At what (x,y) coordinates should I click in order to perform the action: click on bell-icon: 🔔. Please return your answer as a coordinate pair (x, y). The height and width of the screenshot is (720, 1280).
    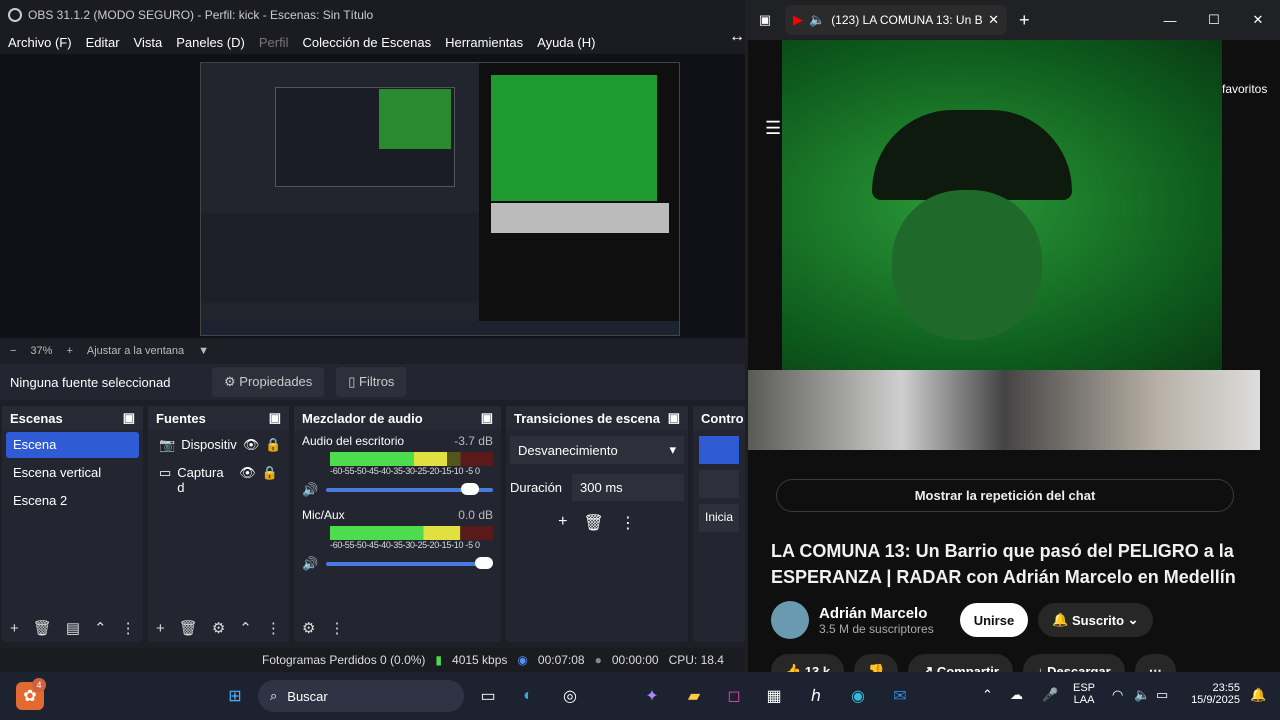
    Looking at the image, I should click on (1062, 619).